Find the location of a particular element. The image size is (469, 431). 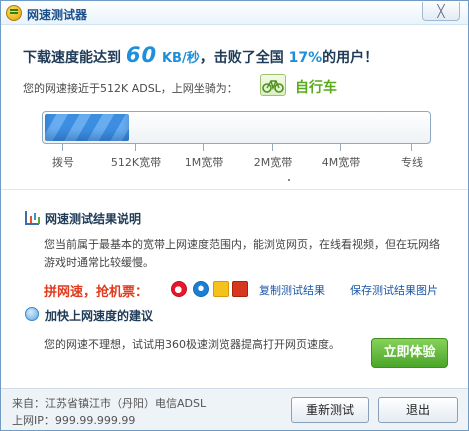

tick-label-1m: 1M宽带 is located at coordinates (204, 162).